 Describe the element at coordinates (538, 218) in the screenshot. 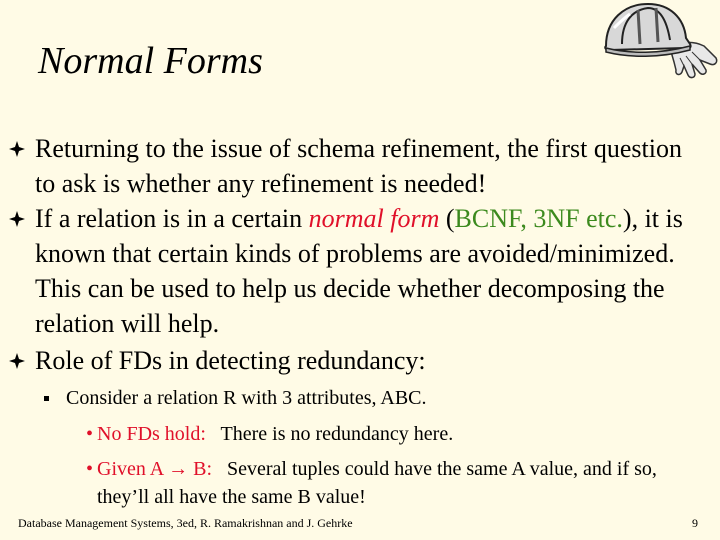

I see `bcnf-3nf-term: BCNF, 3NF etc.` at that location.